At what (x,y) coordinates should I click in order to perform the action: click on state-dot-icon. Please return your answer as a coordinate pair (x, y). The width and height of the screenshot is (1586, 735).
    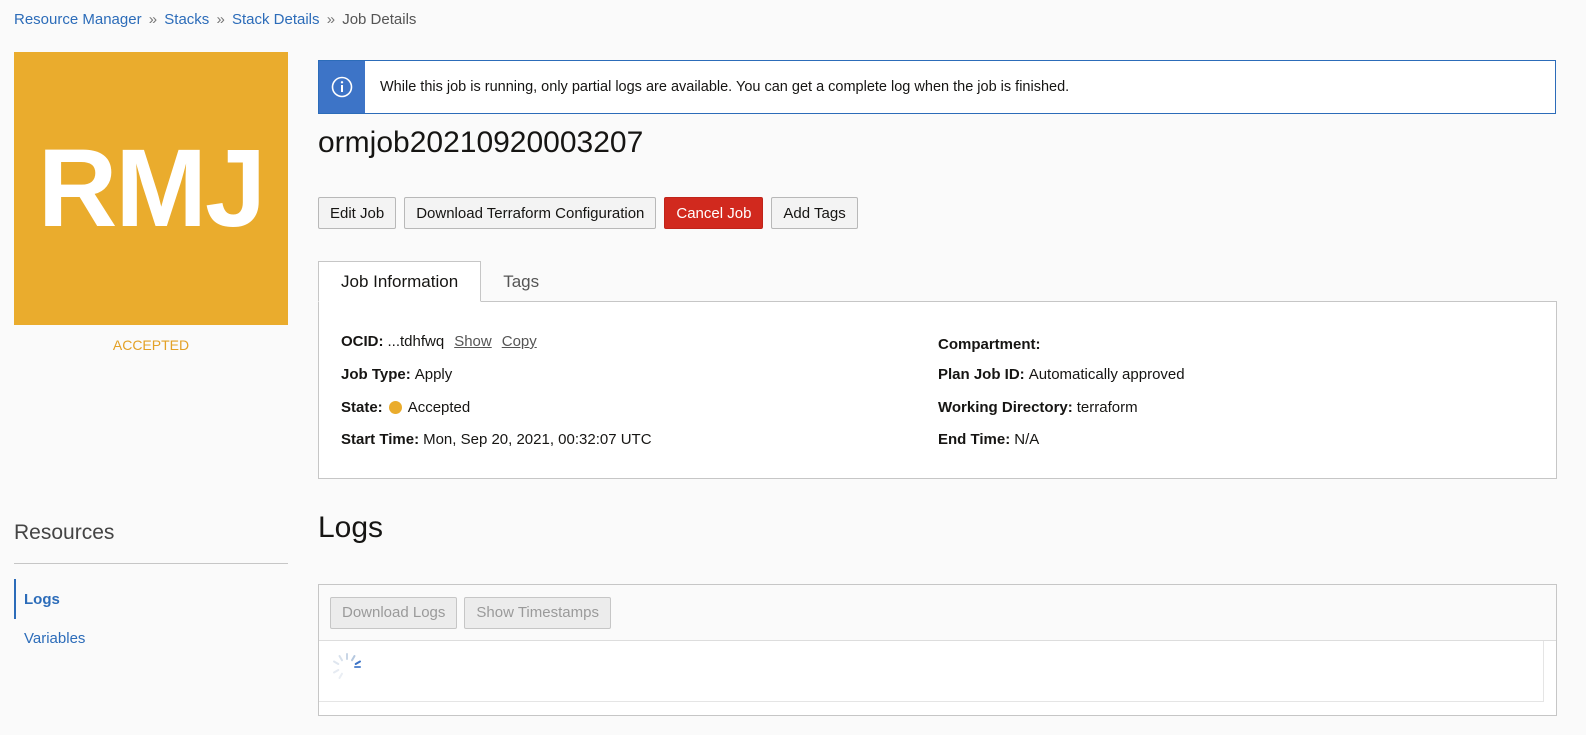
    Looking at the image, I should click on (395, 407).